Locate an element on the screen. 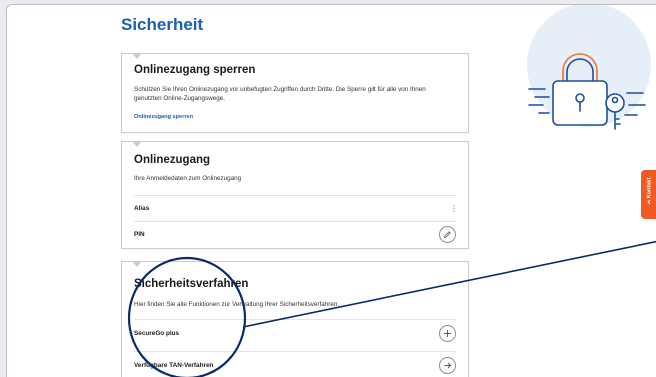 This screenshot has width=656, height=377. highlight-circle is located at coordinates (187, 316).